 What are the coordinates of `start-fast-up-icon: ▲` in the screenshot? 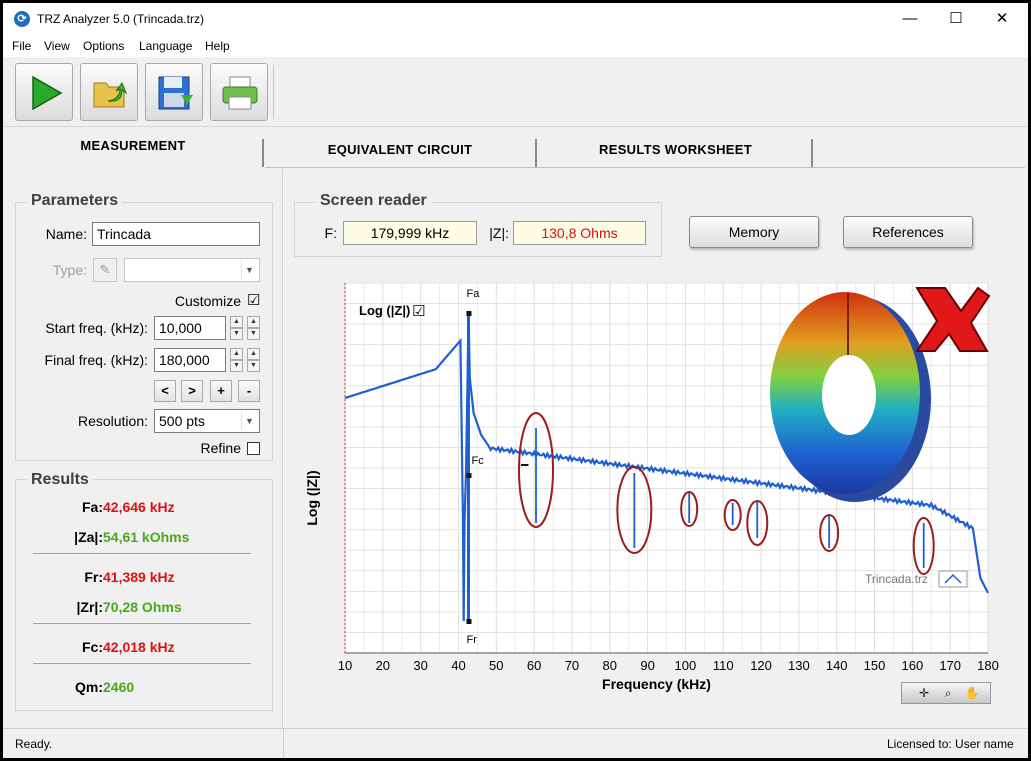 It's located at (253, 322).